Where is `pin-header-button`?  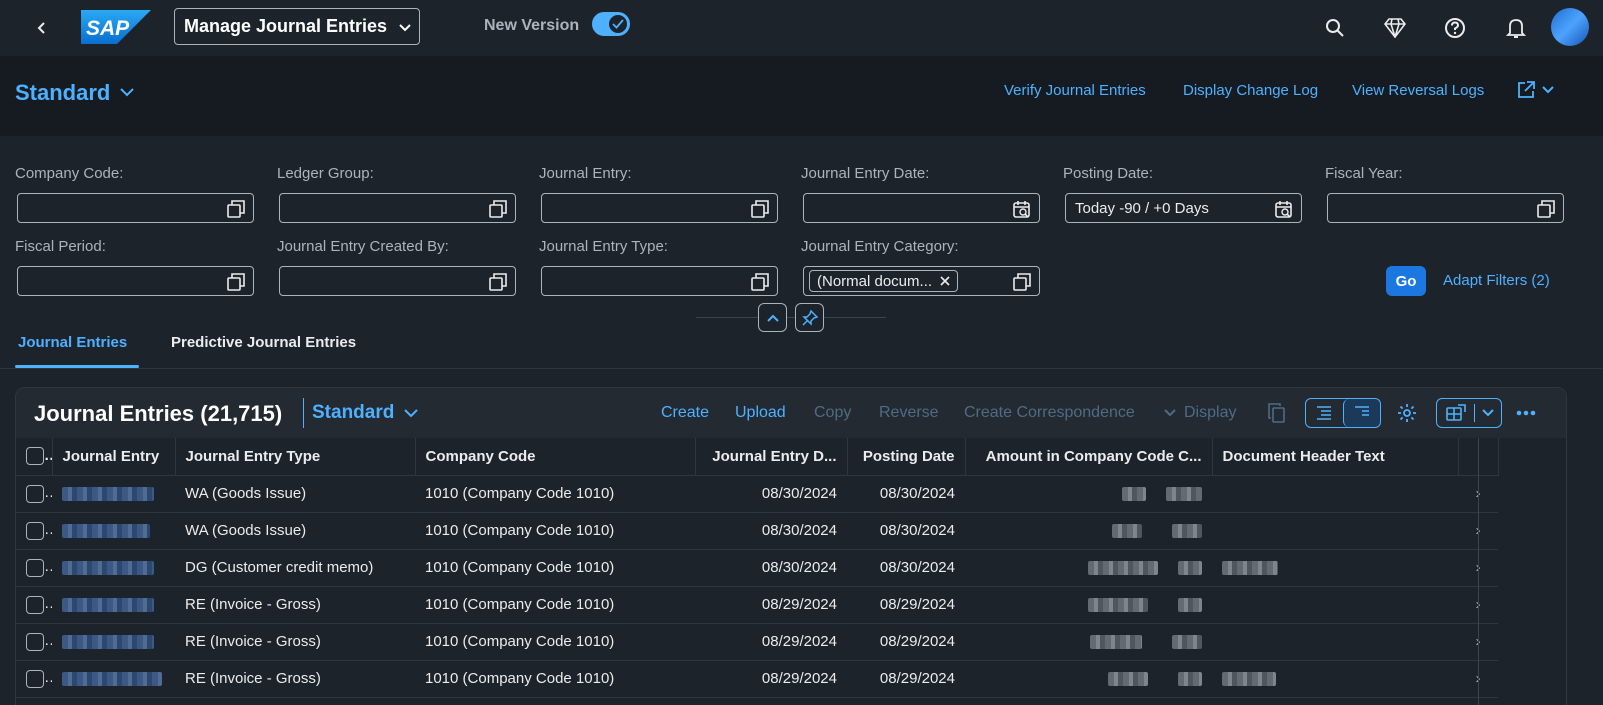
pin-header-button is located at coordinates (809, 317).